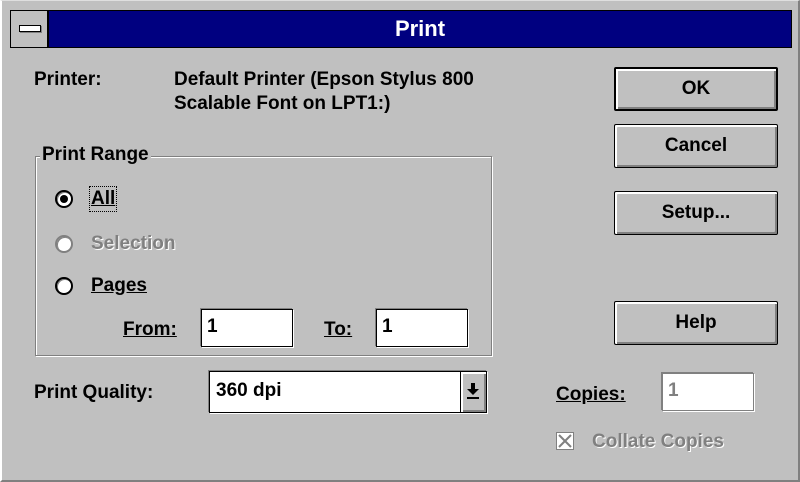  Describe the element at coordinates (282, 103) in the screenshot. I see `printer-name-line2: Scalable Font on LPT1:)` at that location.